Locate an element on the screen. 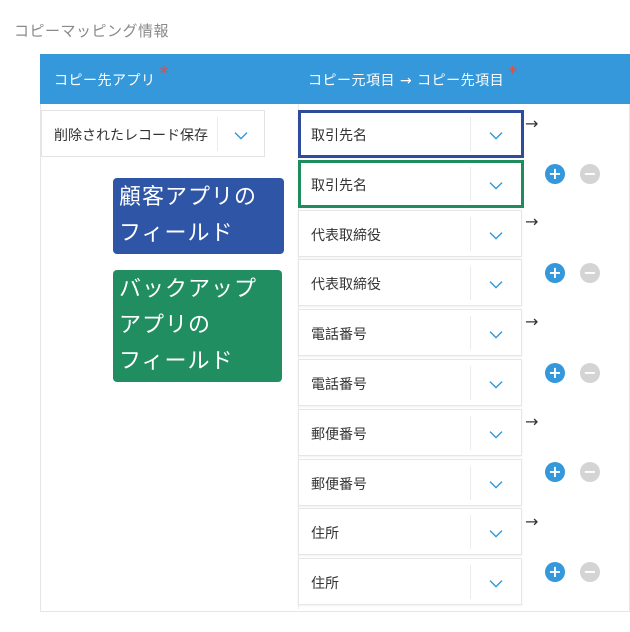 The image size is (630, 632). dest-app-column-header: コピー先アプリ * is located at coordinates (111, 76).